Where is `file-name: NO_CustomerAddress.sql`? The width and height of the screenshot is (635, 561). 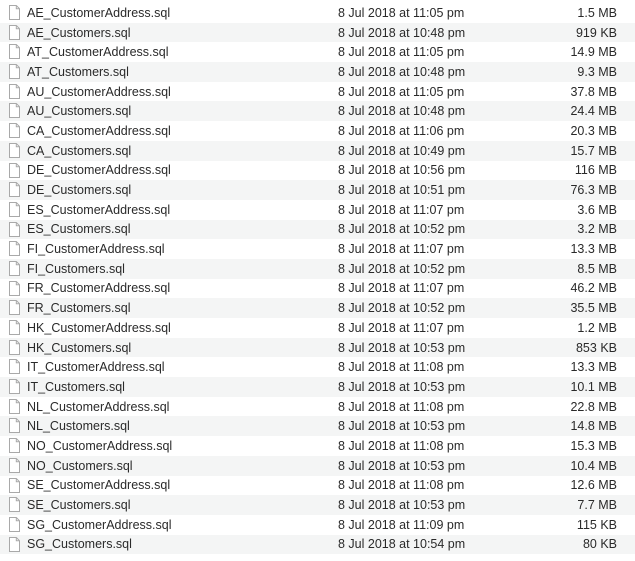 file-name: NO_CustomerAddress.sql is located at coordinates (100, 445).